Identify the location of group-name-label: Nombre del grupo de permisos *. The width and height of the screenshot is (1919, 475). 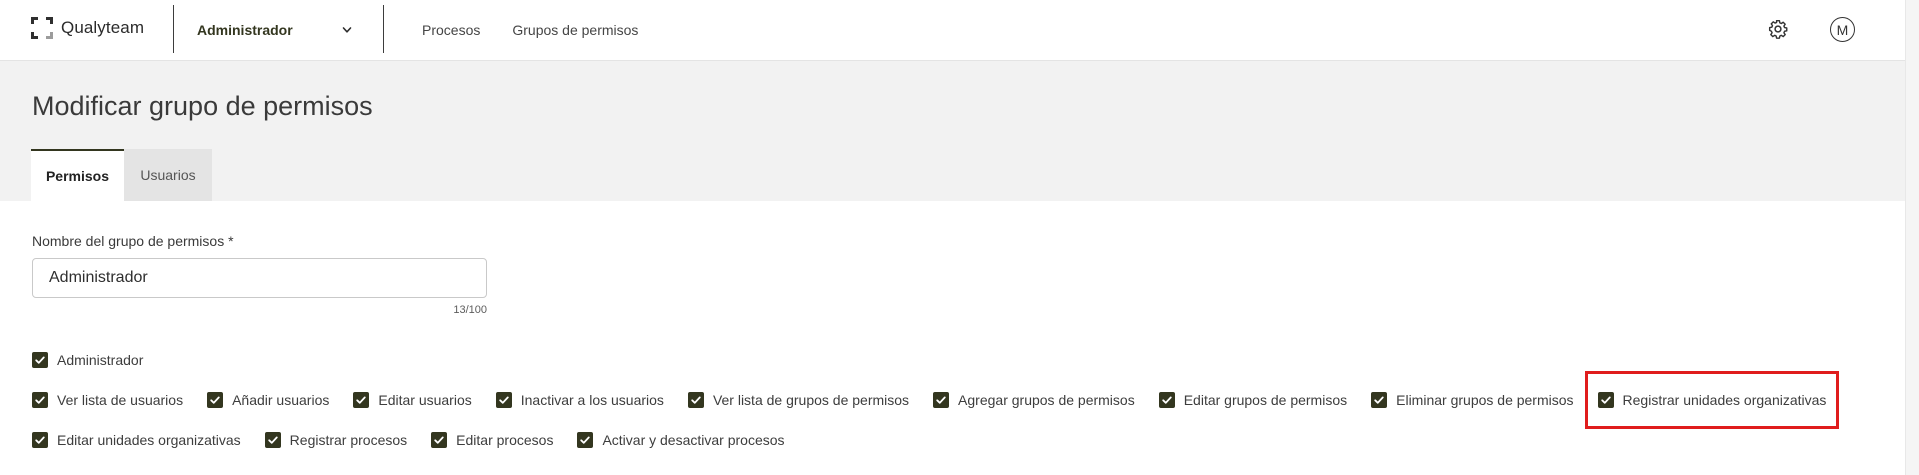
(133, 241).